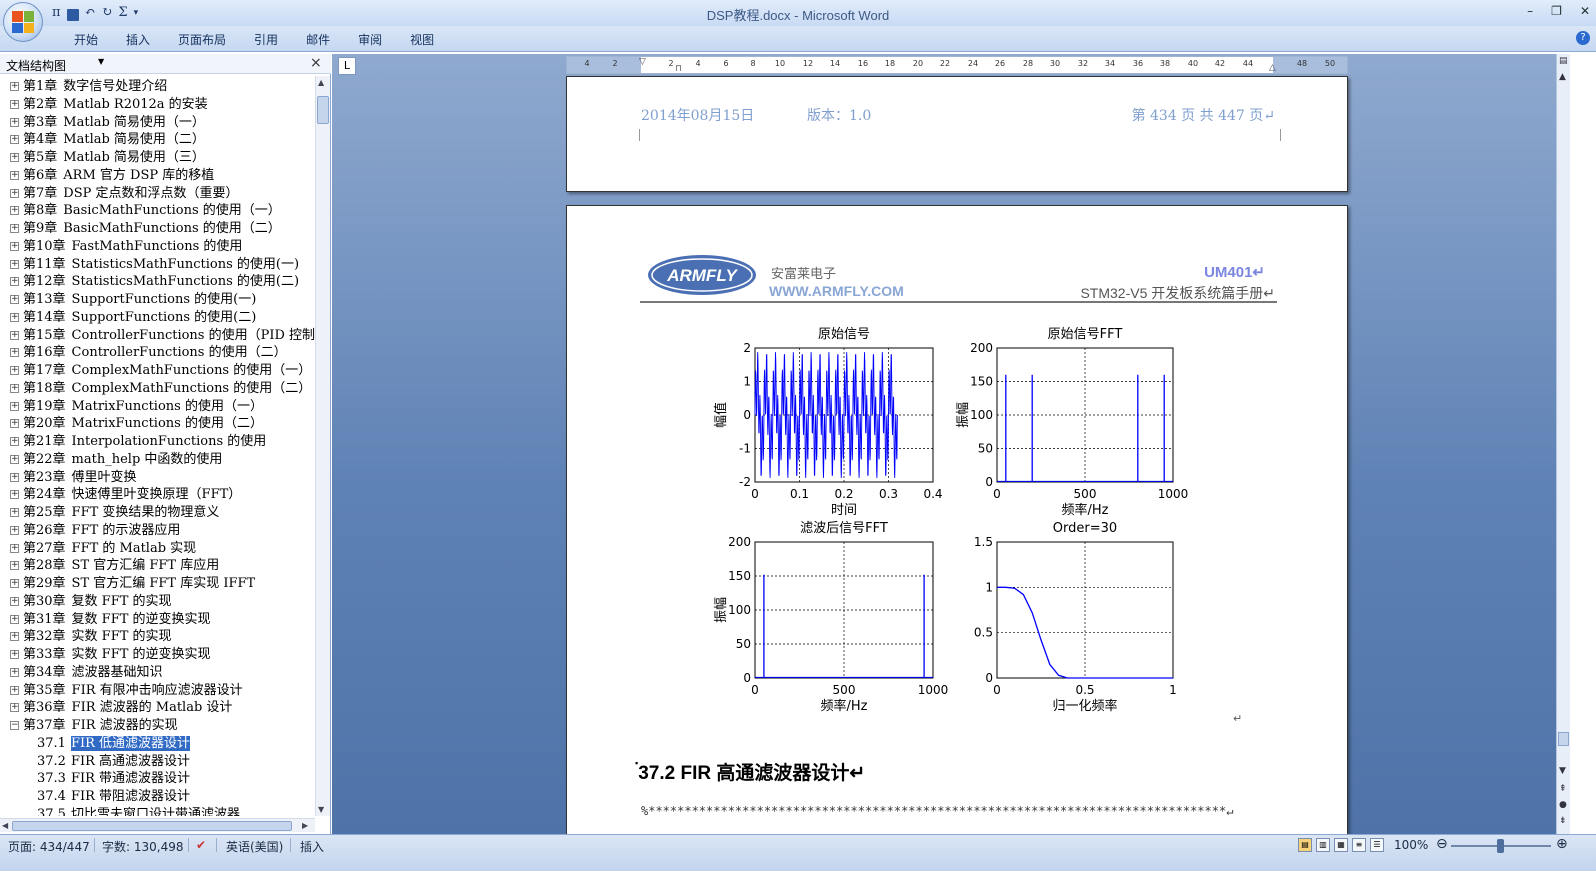  What do you see at coordinates (157, 797) in the screenshot?
I see `nav-section-item: 37.4 FIR 带阻滤波器设计` at bounding box center [157, 797].